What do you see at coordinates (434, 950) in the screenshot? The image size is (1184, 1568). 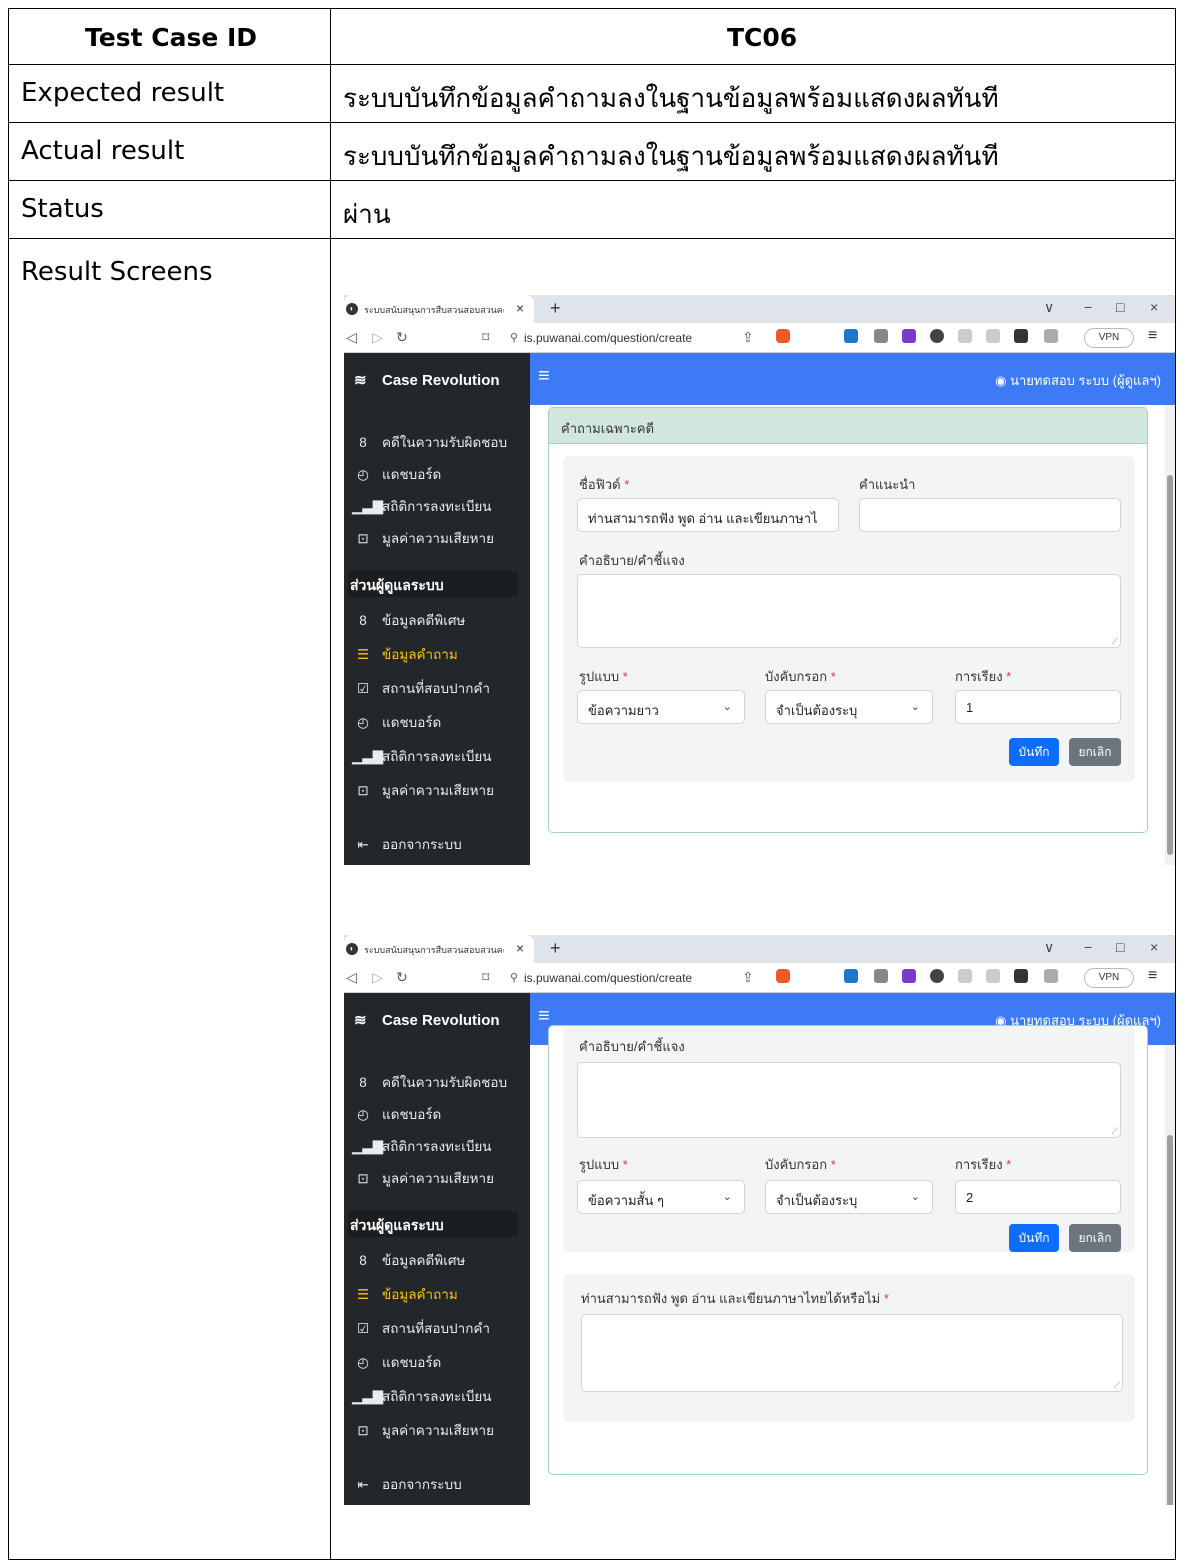 I see `tab-title: ระบบสนับสนุนการสืบสวนสอบสวนคดีพิเ` at bounding box center [434, 950].